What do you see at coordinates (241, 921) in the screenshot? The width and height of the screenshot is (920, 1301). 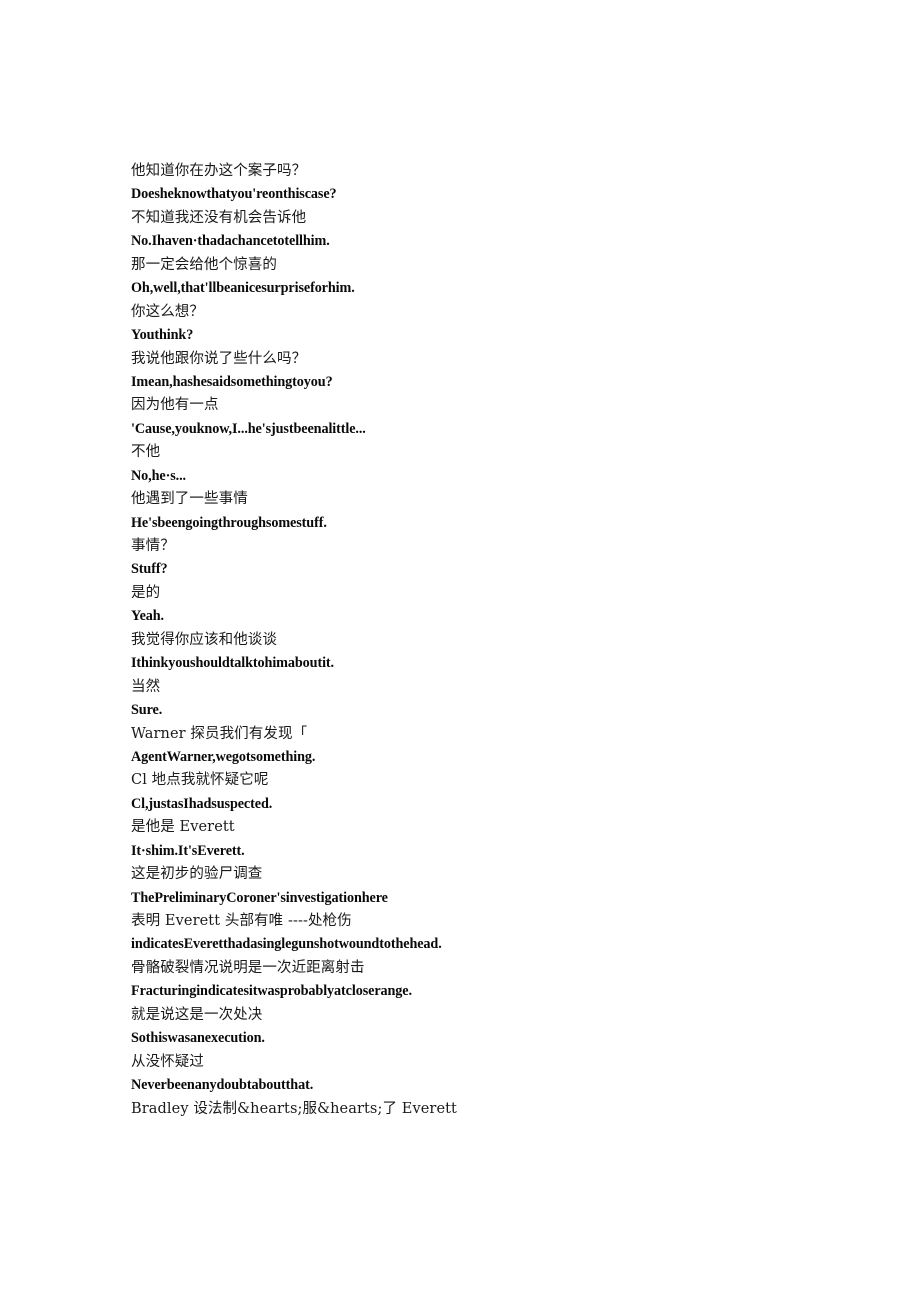 I see `subtitle-line-chinese: 表明 Everett 头部有唯 ----处枪伤` at bounding box center [241, 921].